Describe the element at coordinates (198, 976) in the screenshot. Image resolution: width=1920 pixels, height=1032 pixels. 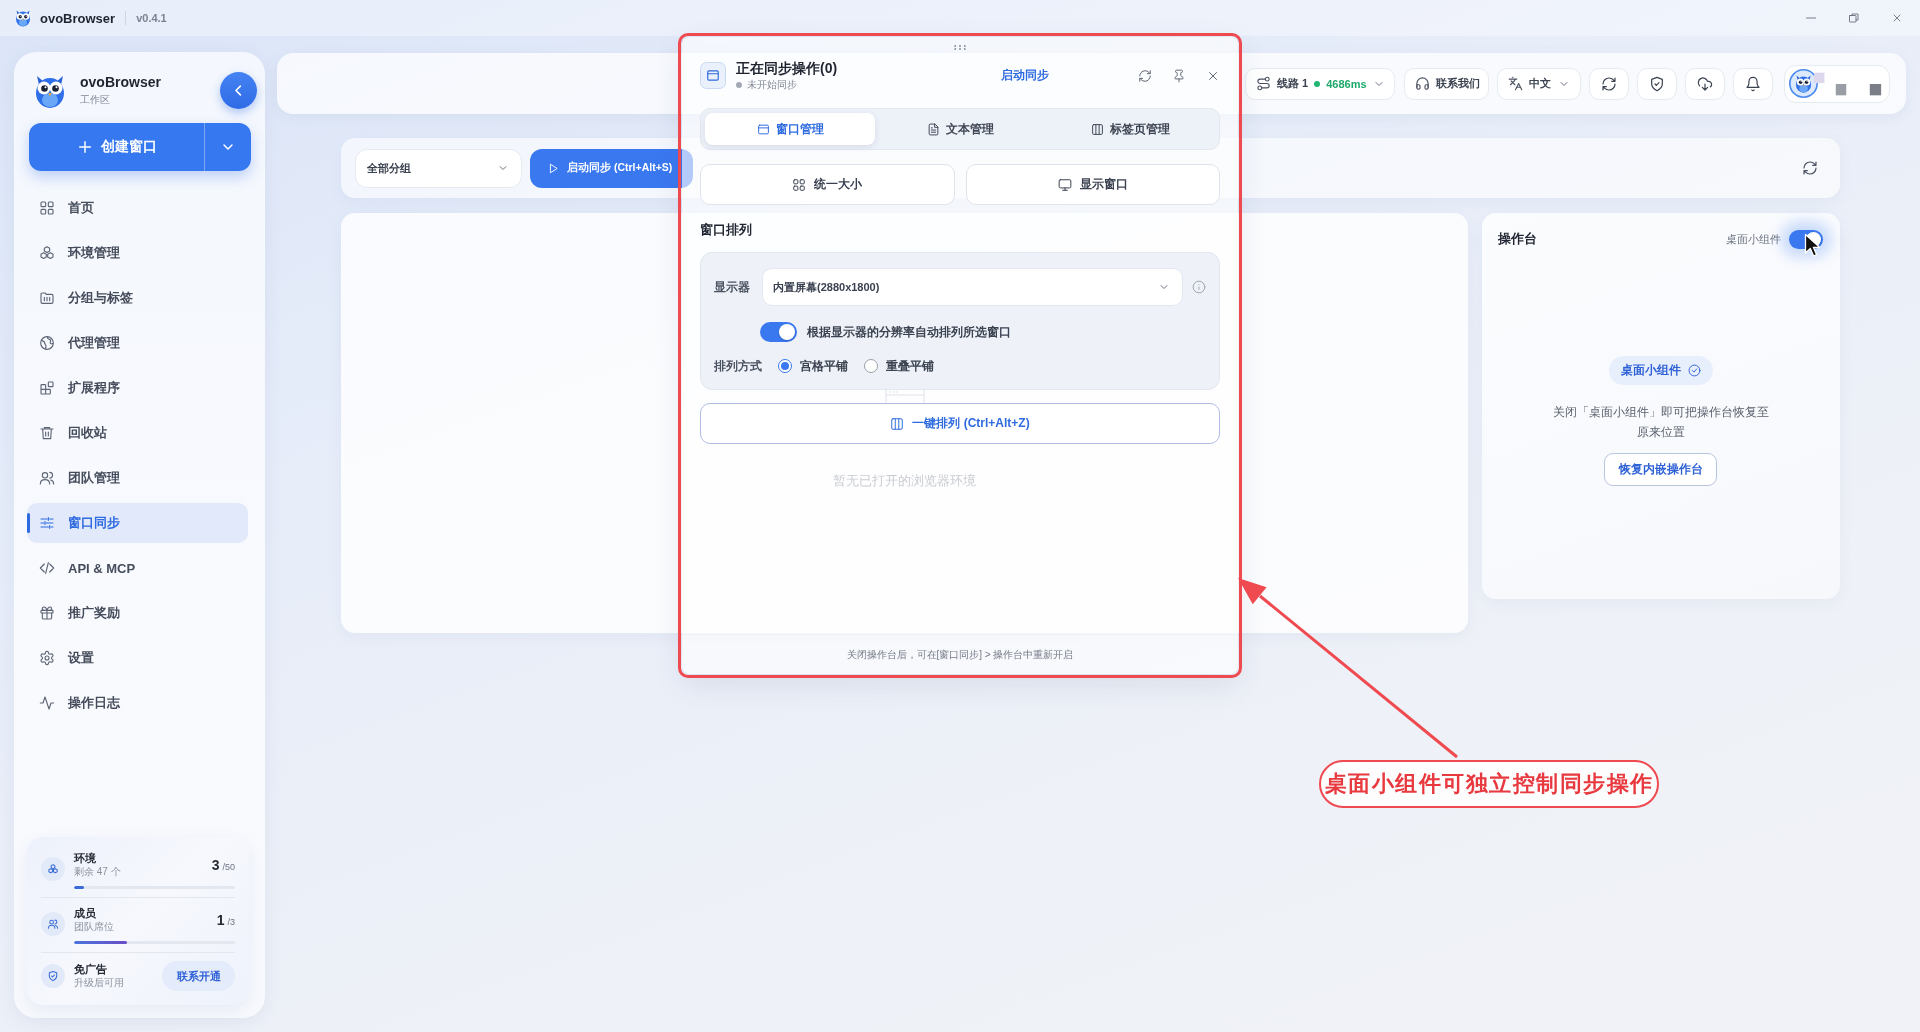
I see `contact-upgrade-button: 联系开通` at that location.